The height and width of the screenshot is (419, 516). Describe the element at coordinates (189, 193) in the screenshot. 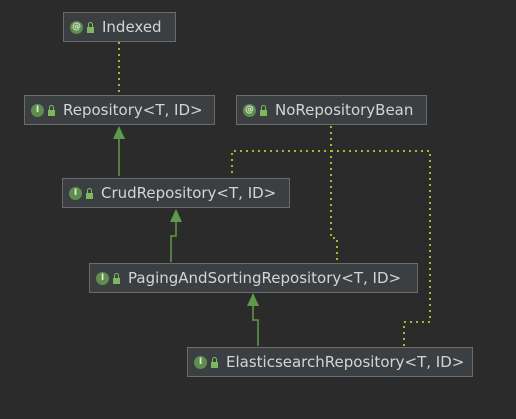

I see `node-label: CrudRepository<T, ID>` at that location.